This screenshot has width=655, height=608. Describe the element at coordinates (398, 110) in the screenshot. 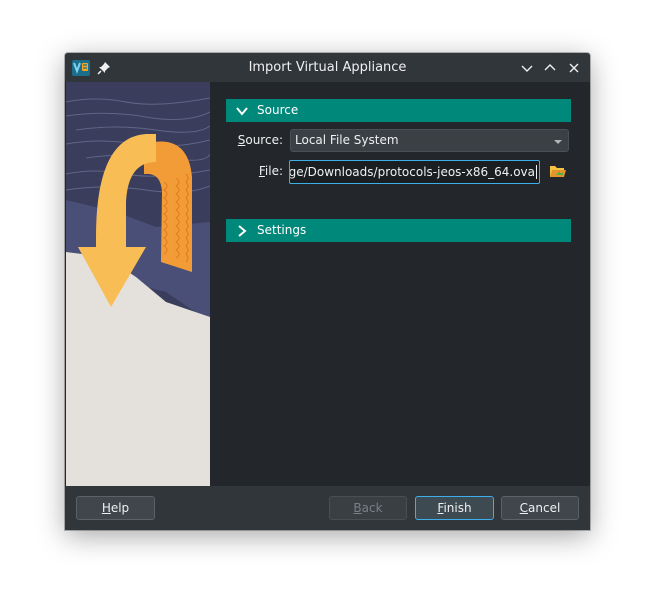

I see `source-section-header: Source` at that location.